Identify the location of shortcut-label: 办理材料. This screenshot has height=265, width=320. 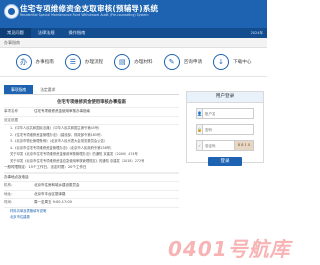
(143, 62).